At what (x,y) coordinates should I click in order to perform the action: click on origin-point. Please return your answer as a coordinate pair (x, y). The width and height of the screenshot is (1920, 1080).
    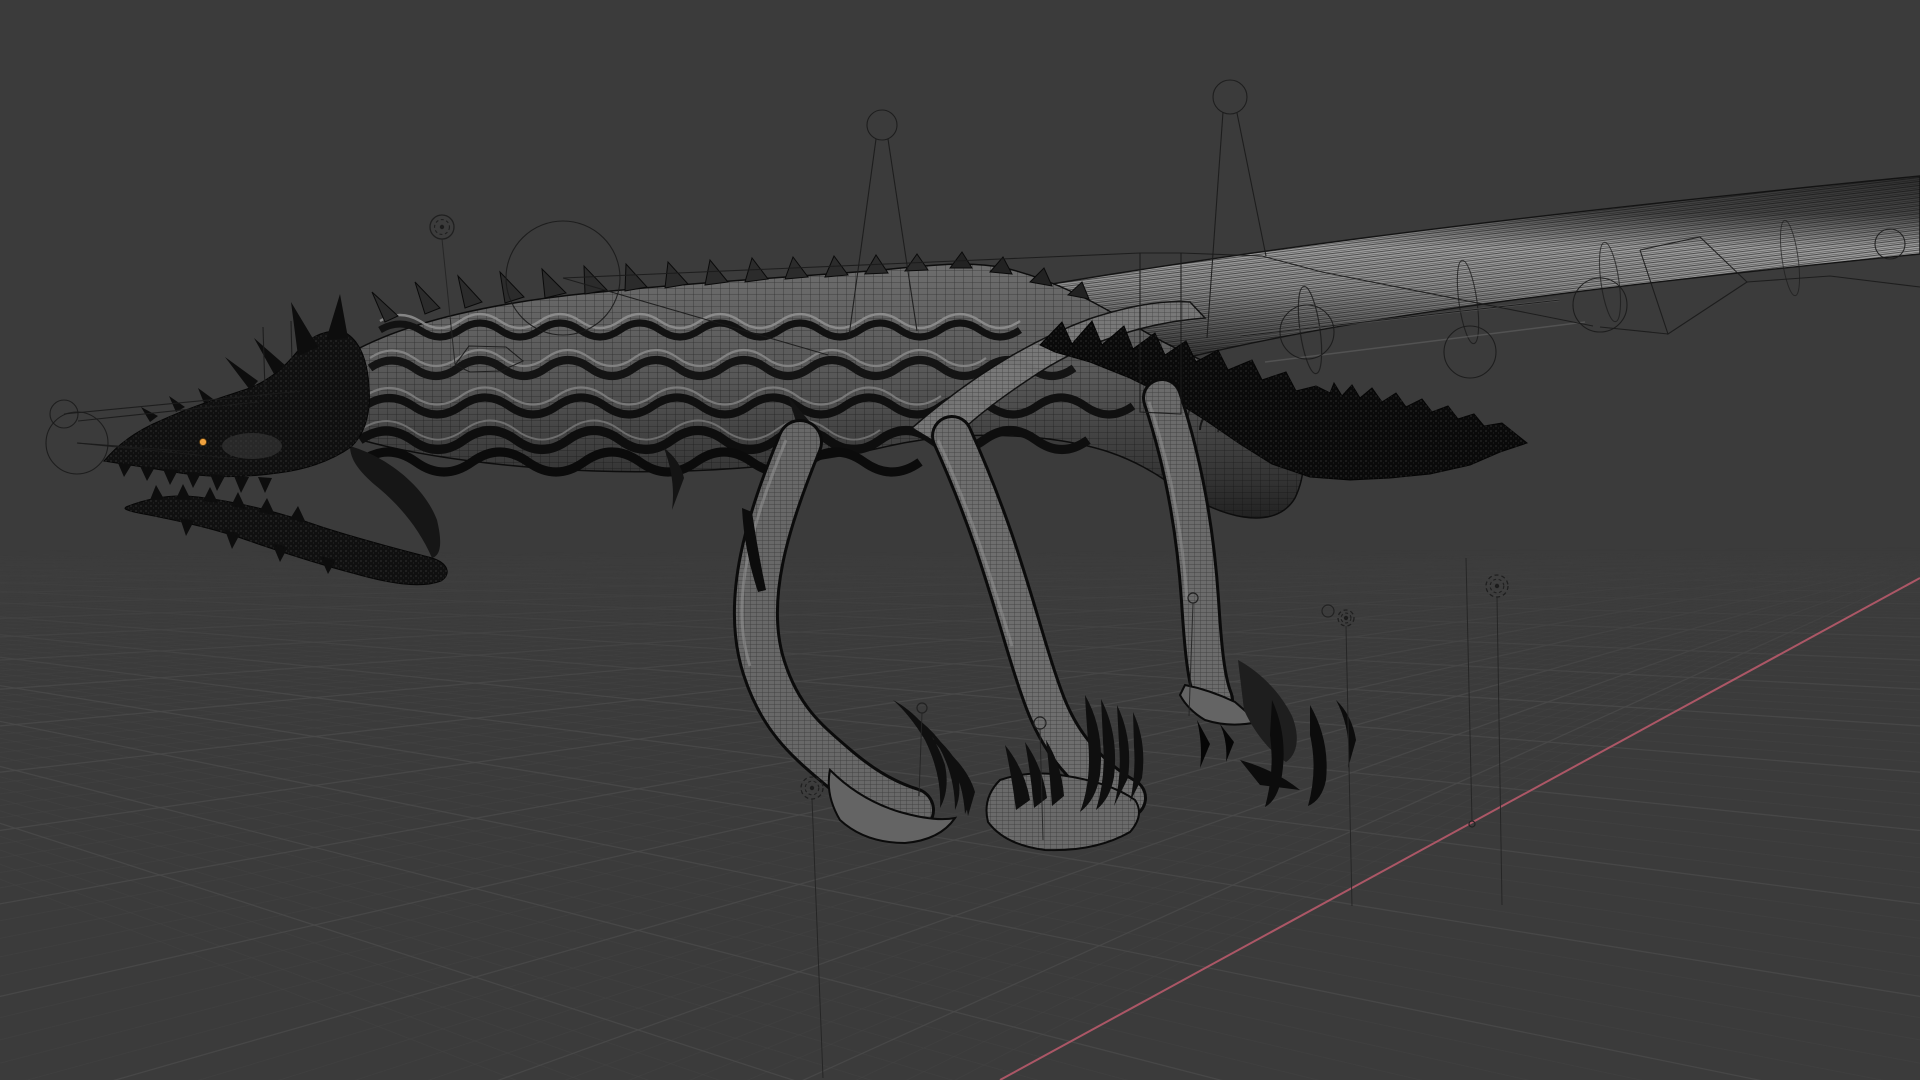
    Looking at the image, I should click on (203, 442).